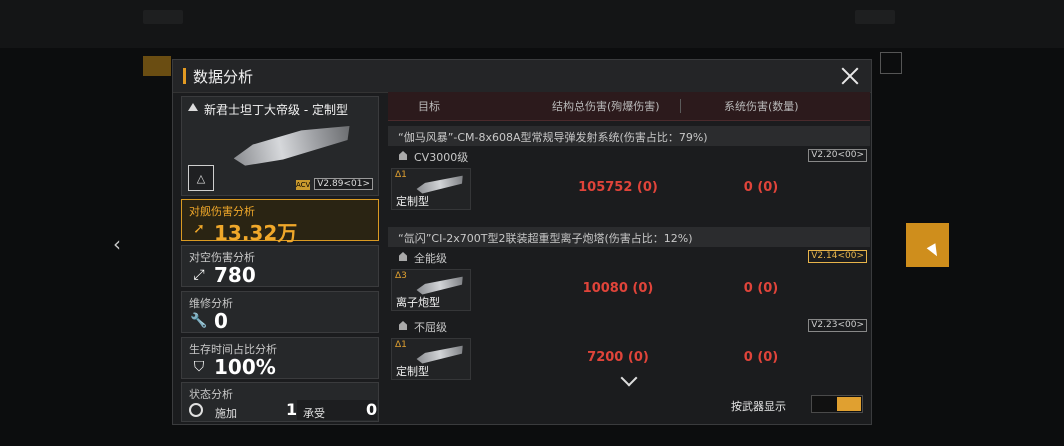  What do you see at coordinates (303, 185) in the screenshot?
I see `version-tag: ACV` at bounding box center [303, 185].